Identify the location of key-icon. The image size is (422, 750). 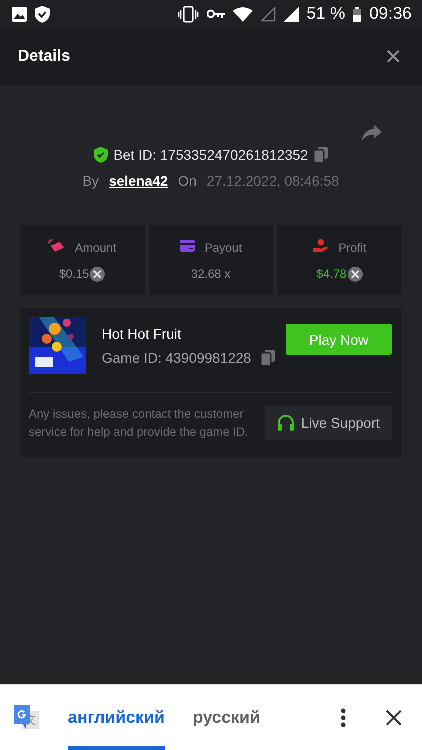
(215, 14).